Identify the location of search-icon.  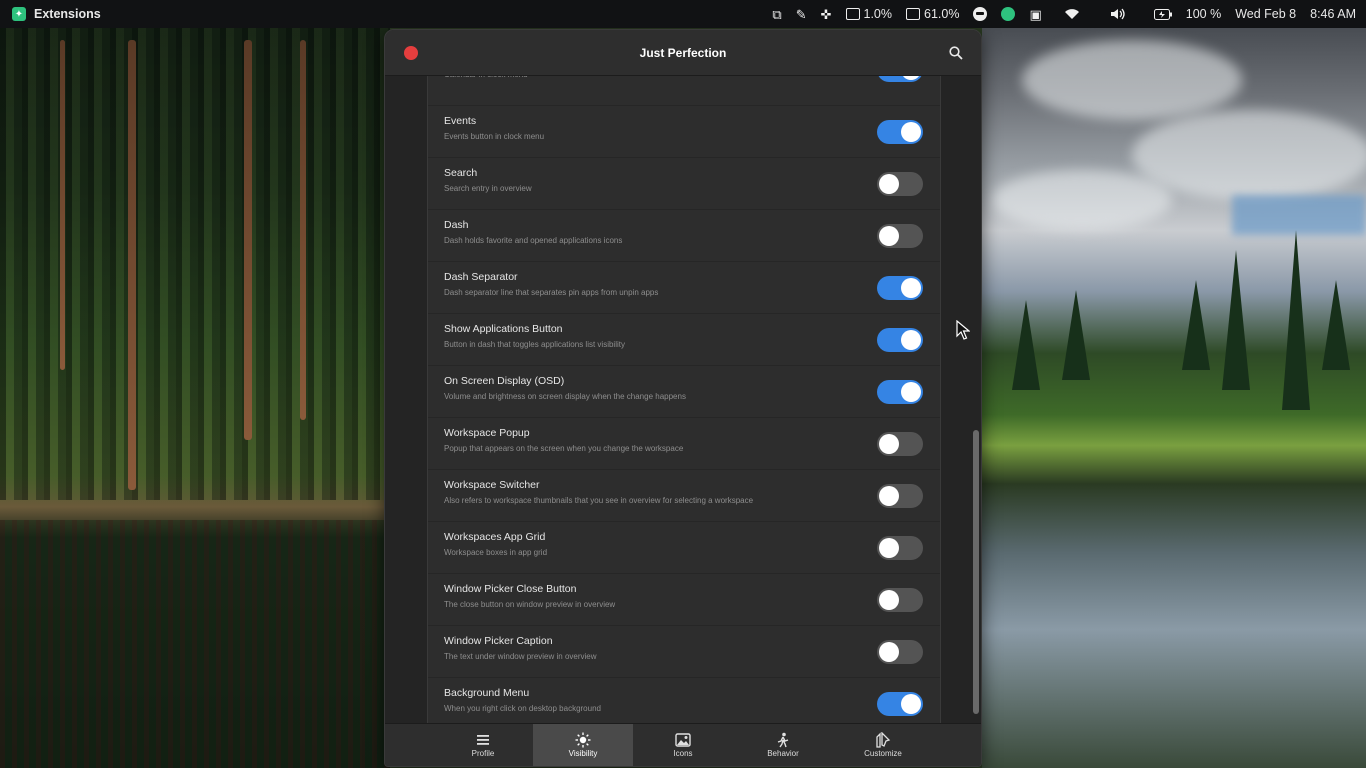
(956, 53).